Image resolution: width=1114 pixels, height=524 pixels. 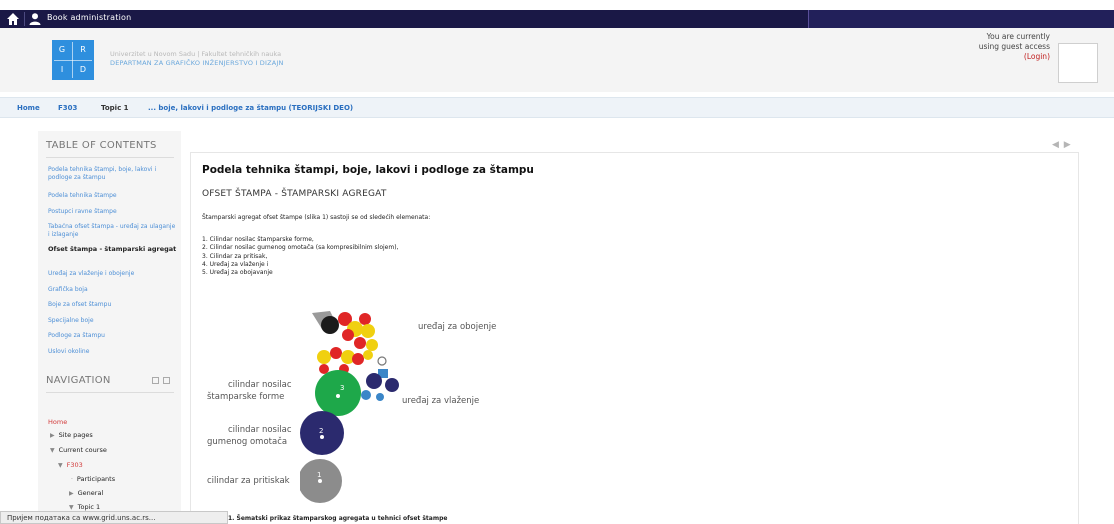 I want to click on page-navigation-arrows: ◀ ▶, so click(x=1062, y=145).